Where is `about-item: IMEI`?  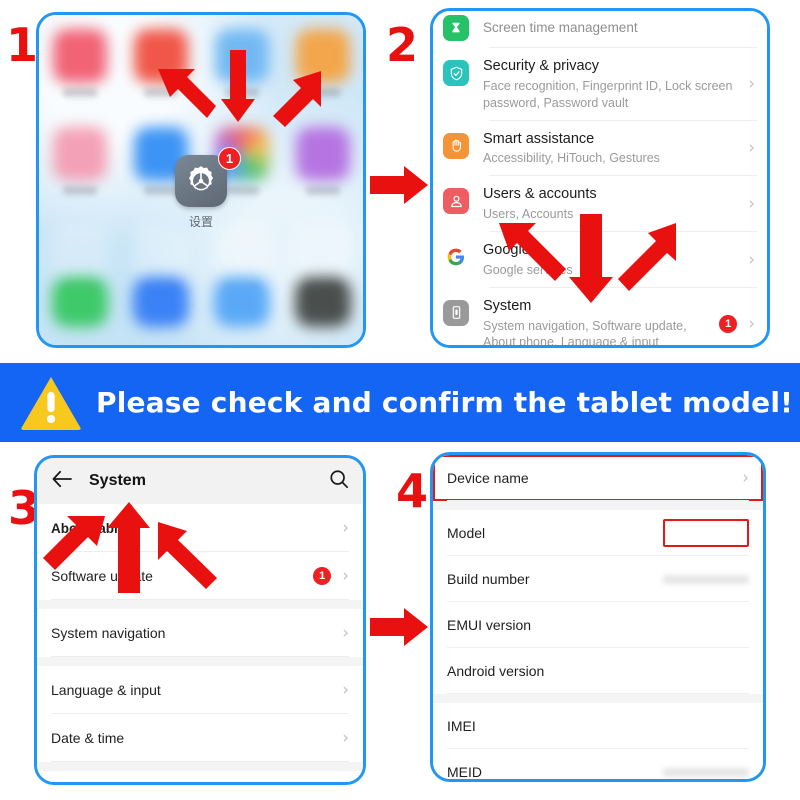
about-item: IMEI is located at coordinates (598, 726).